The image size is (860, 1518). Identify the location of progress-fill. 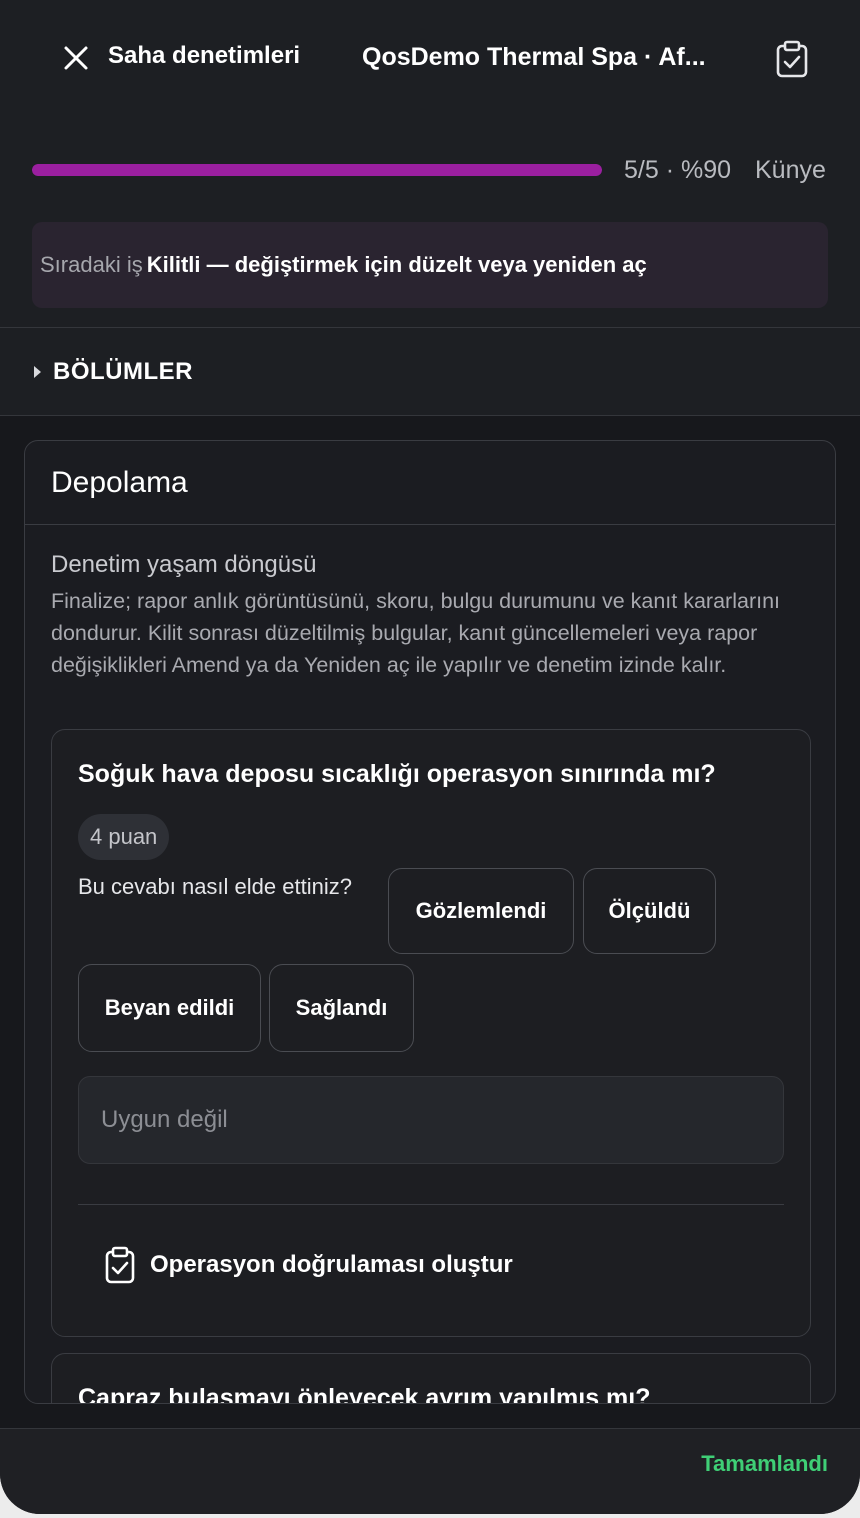
(317, 170).